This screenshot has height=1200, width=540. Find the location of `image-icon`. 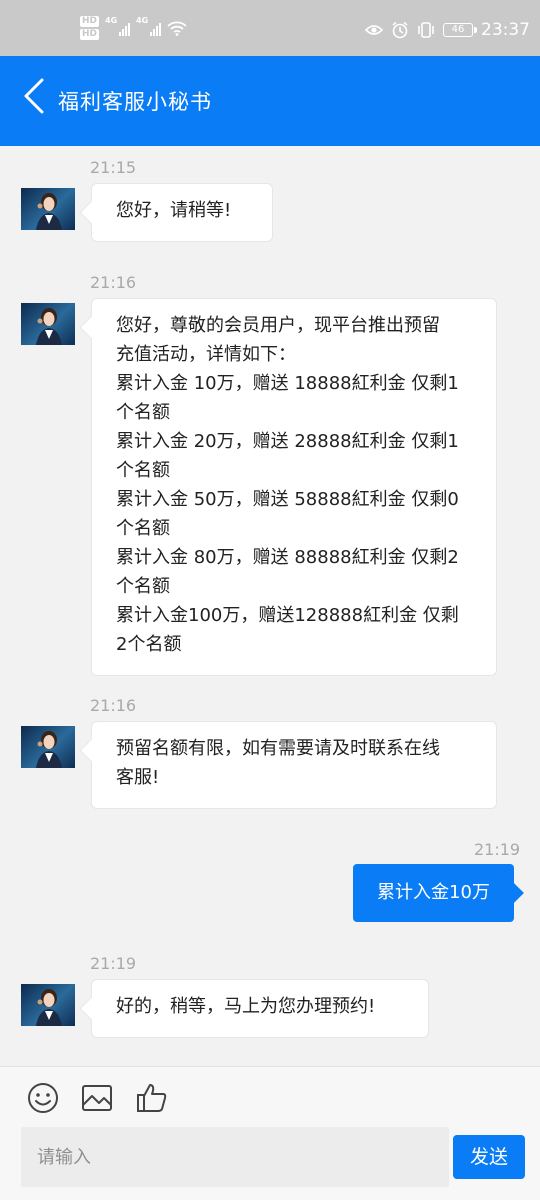

image-icon is located at coordinates (97, 1098).